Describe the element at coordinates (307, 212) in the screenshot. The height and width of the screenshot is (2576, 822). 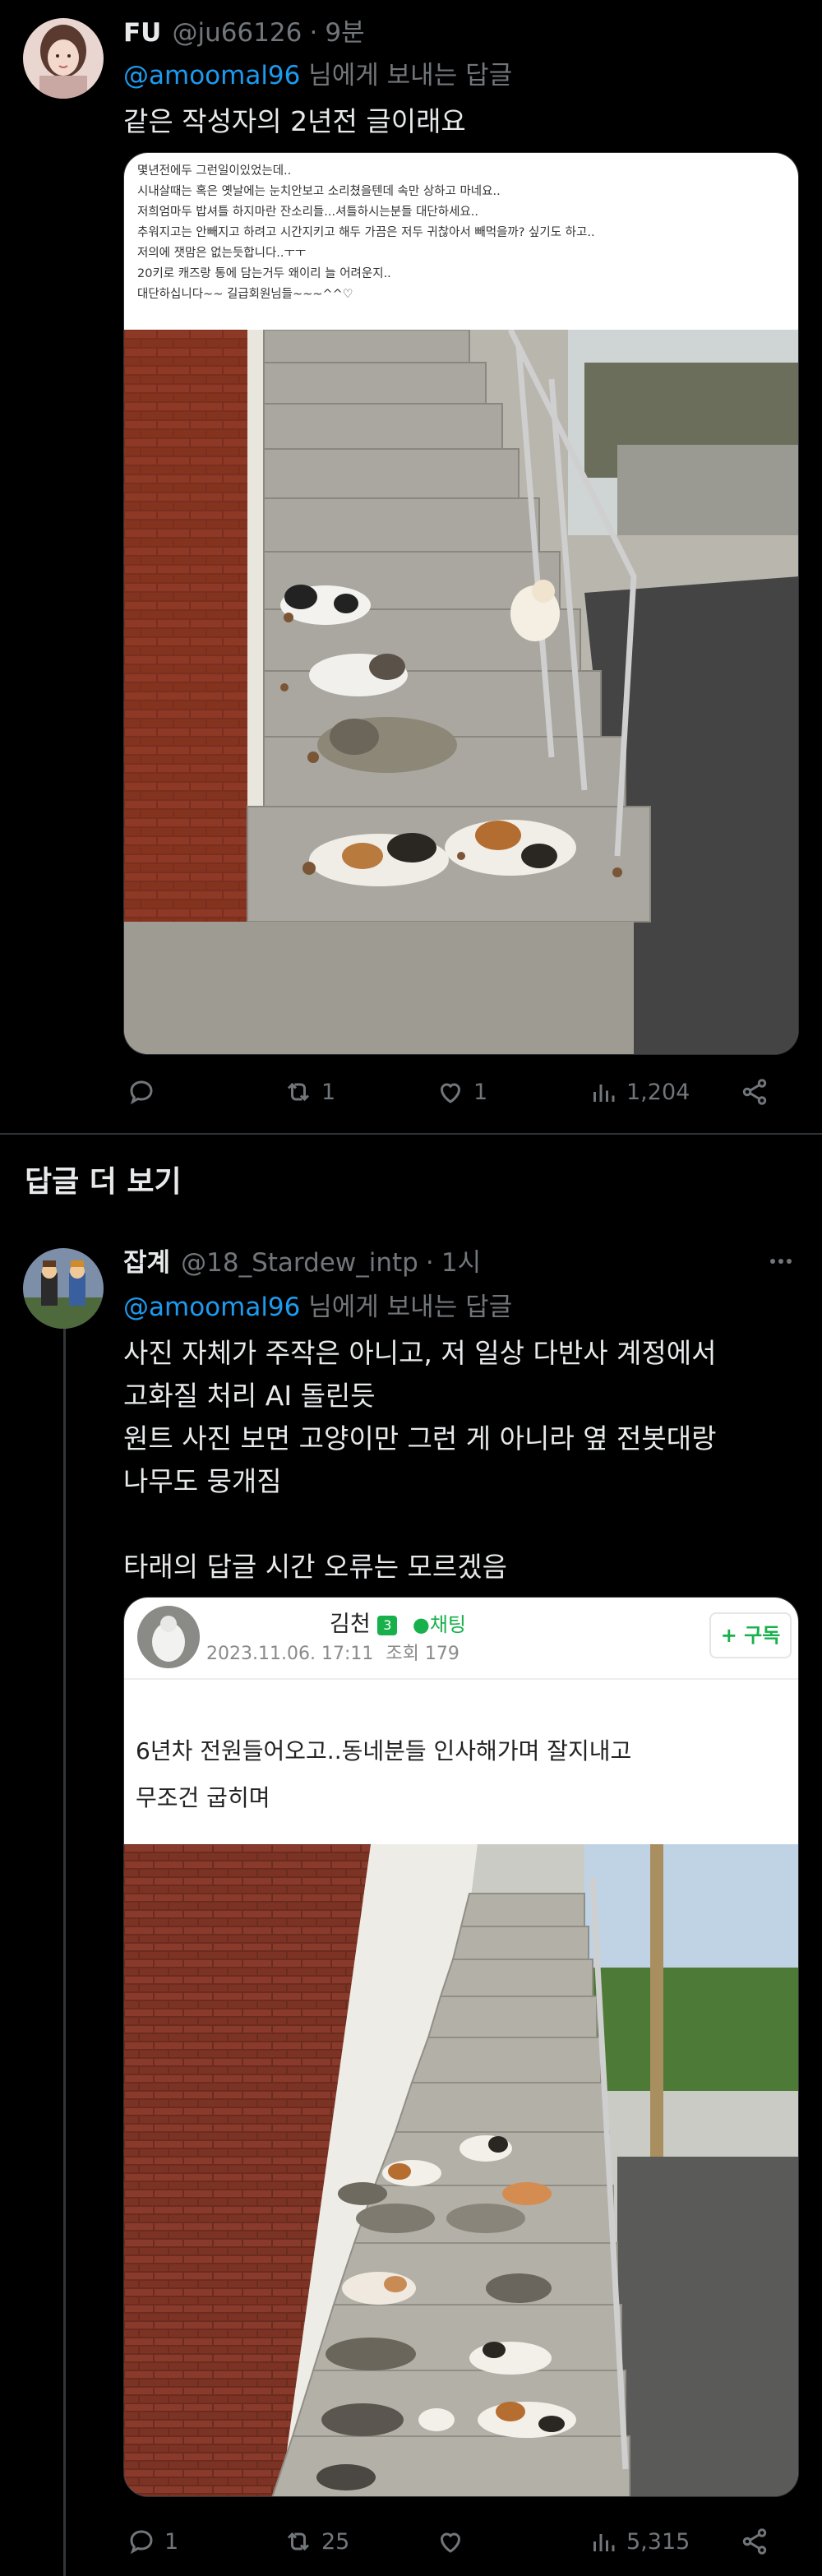
I see `image-text-line: 저희엄마두 밥셔틀 하지마란 잔소리들...셔틀하시는분들 대단하세요..` at that location.